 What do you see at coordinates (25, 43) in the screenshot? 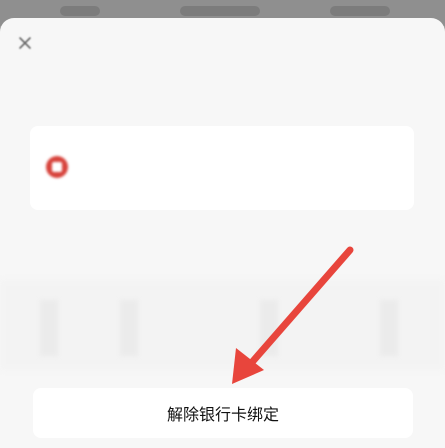
I see `close-icon` at bounding box center [25, 43].